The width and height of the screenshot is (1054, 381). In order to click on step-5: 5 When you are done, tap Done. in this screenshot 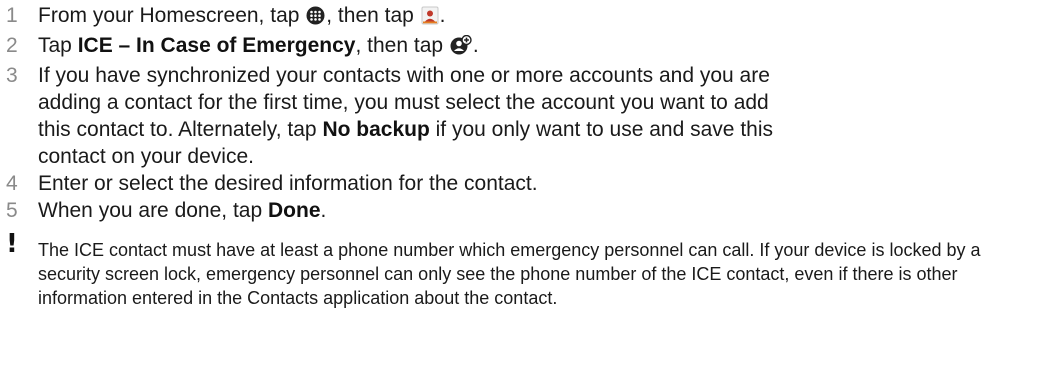, I will do `click(399, 210)`.